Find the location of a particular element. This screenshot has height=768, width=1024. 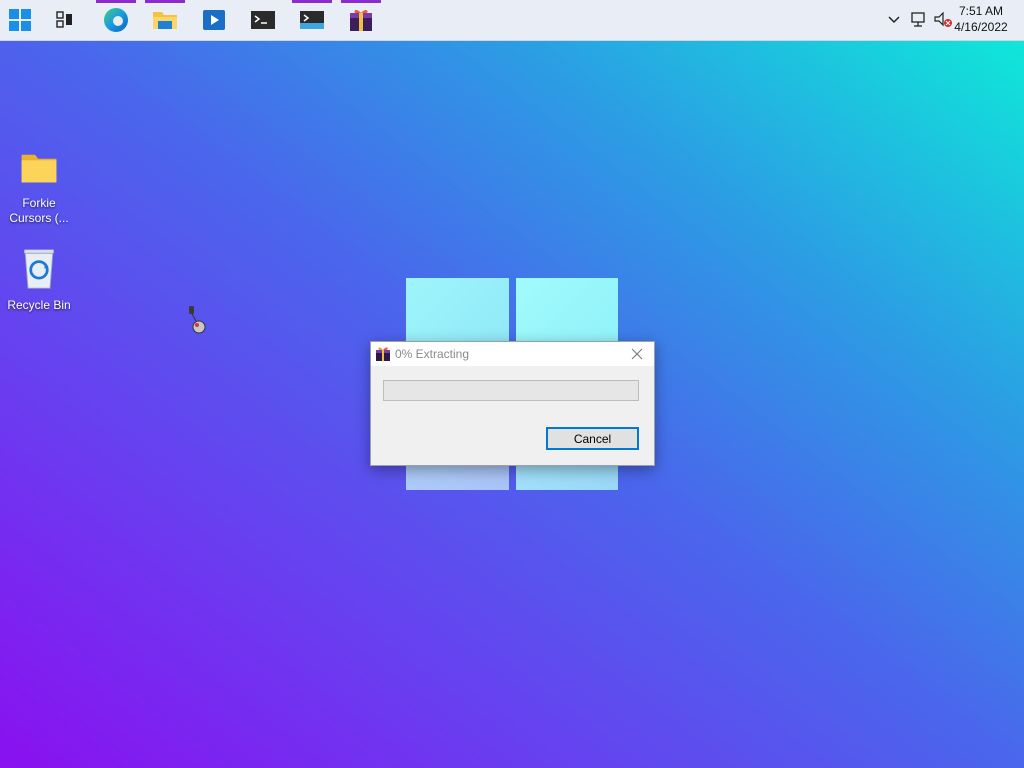

taskbar-terminal-2-button is located at coordinates (312, 20).